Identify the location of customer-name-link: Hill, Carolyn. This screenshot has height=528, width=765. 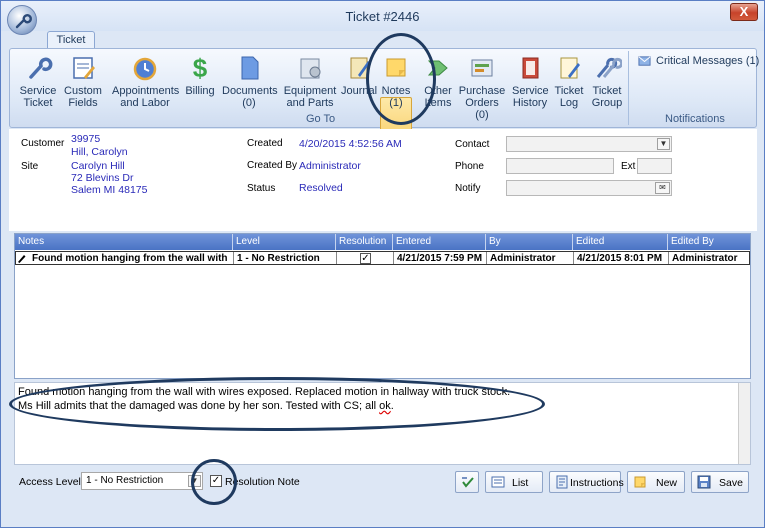
(99, 152).